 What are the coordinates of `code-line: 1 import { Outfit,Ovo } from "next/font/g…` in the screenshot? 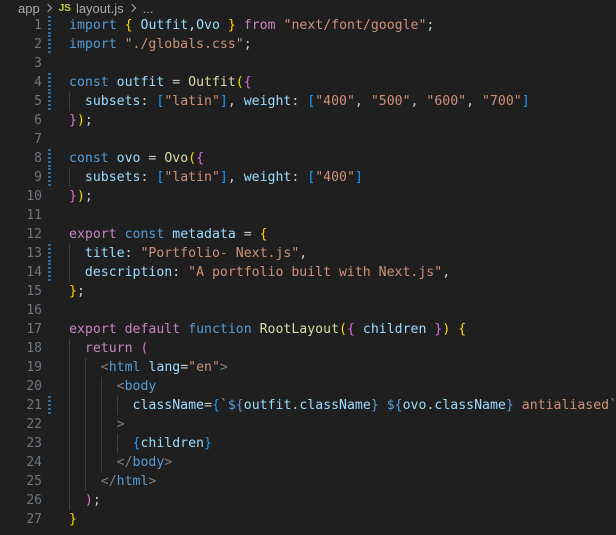 It's located at (308, 25).